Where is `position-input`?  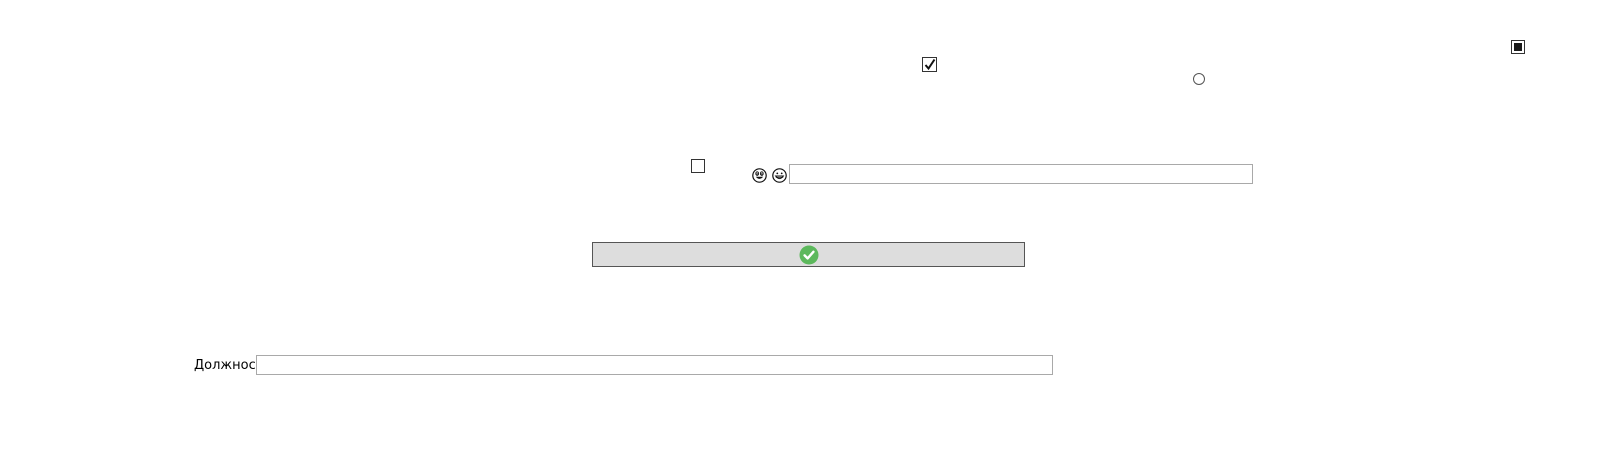 position-input is located at coordinates (654, 365).